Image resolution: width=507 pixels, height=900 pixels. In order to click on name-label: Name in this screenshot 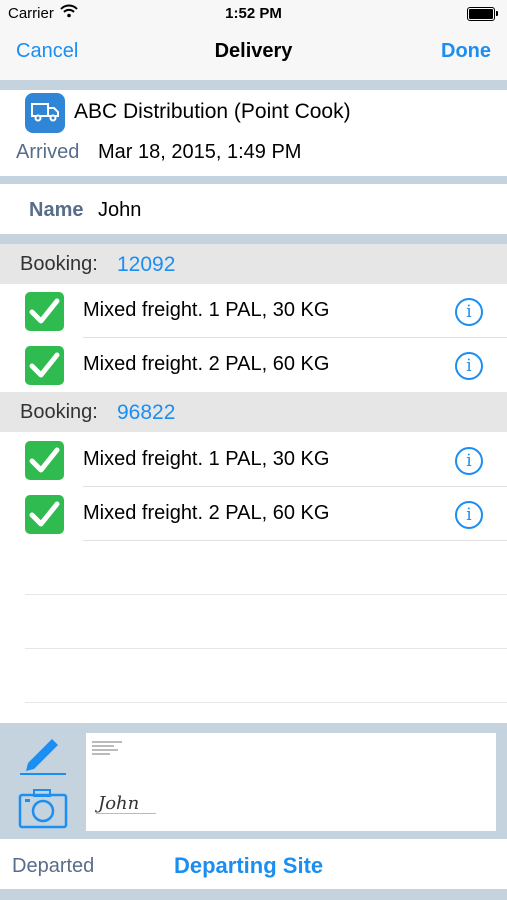, I will do `click(56, 210)`.